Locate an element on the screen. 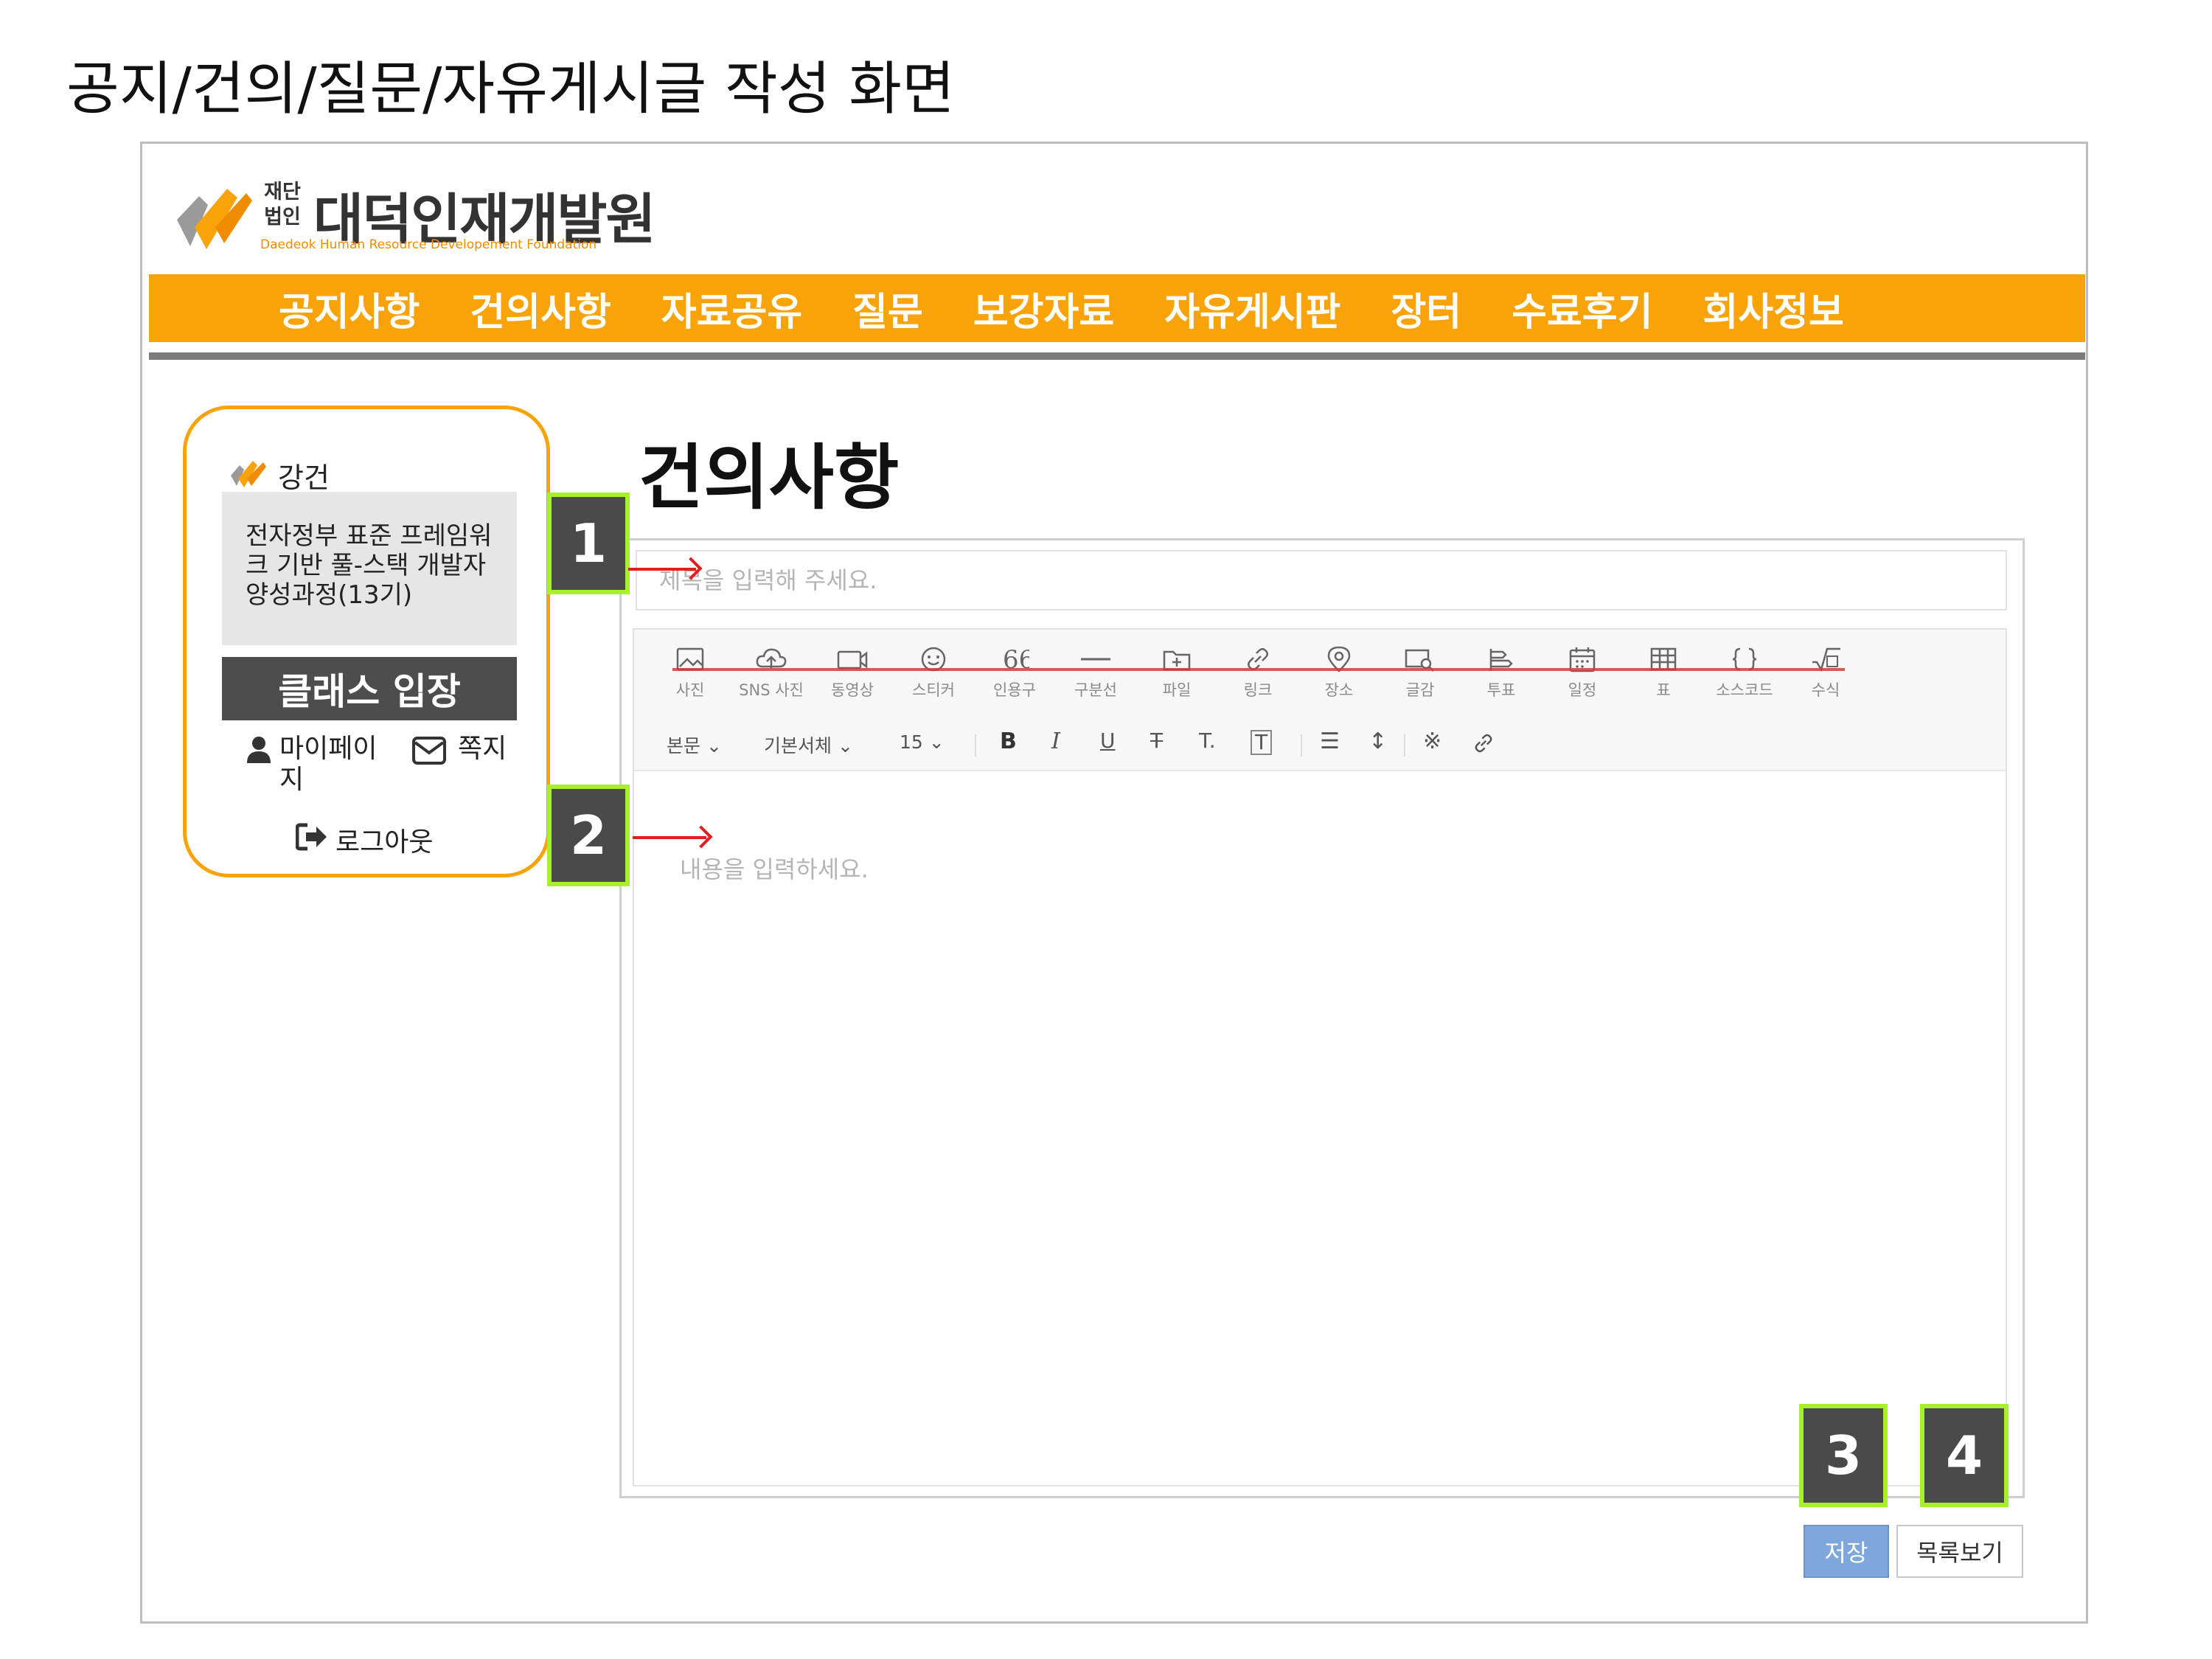 This screenshot has width=2212, height=1659. save-button: 저장 is located at coordinates (1846, 1551).